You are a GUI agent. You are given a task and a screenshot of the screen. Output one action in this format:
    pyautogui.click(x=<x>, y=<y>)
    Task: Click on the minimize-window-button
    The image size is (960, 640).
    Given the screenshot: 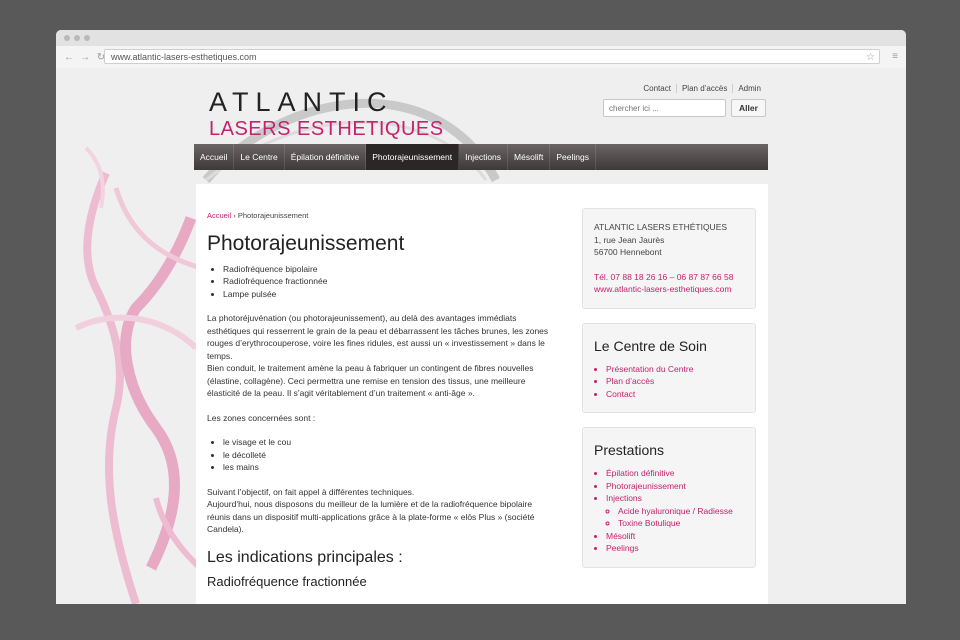 What is the action you would take?
    pyautogui.click(x=77, y=38)
    